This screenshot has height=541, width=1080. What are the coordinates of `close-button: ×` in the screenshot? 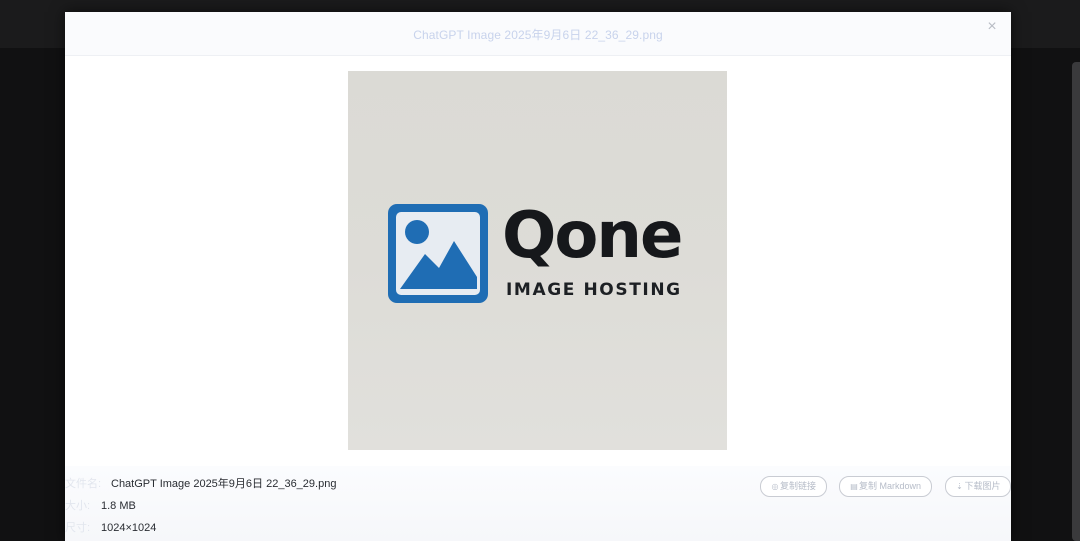 It's located at (992, 27).